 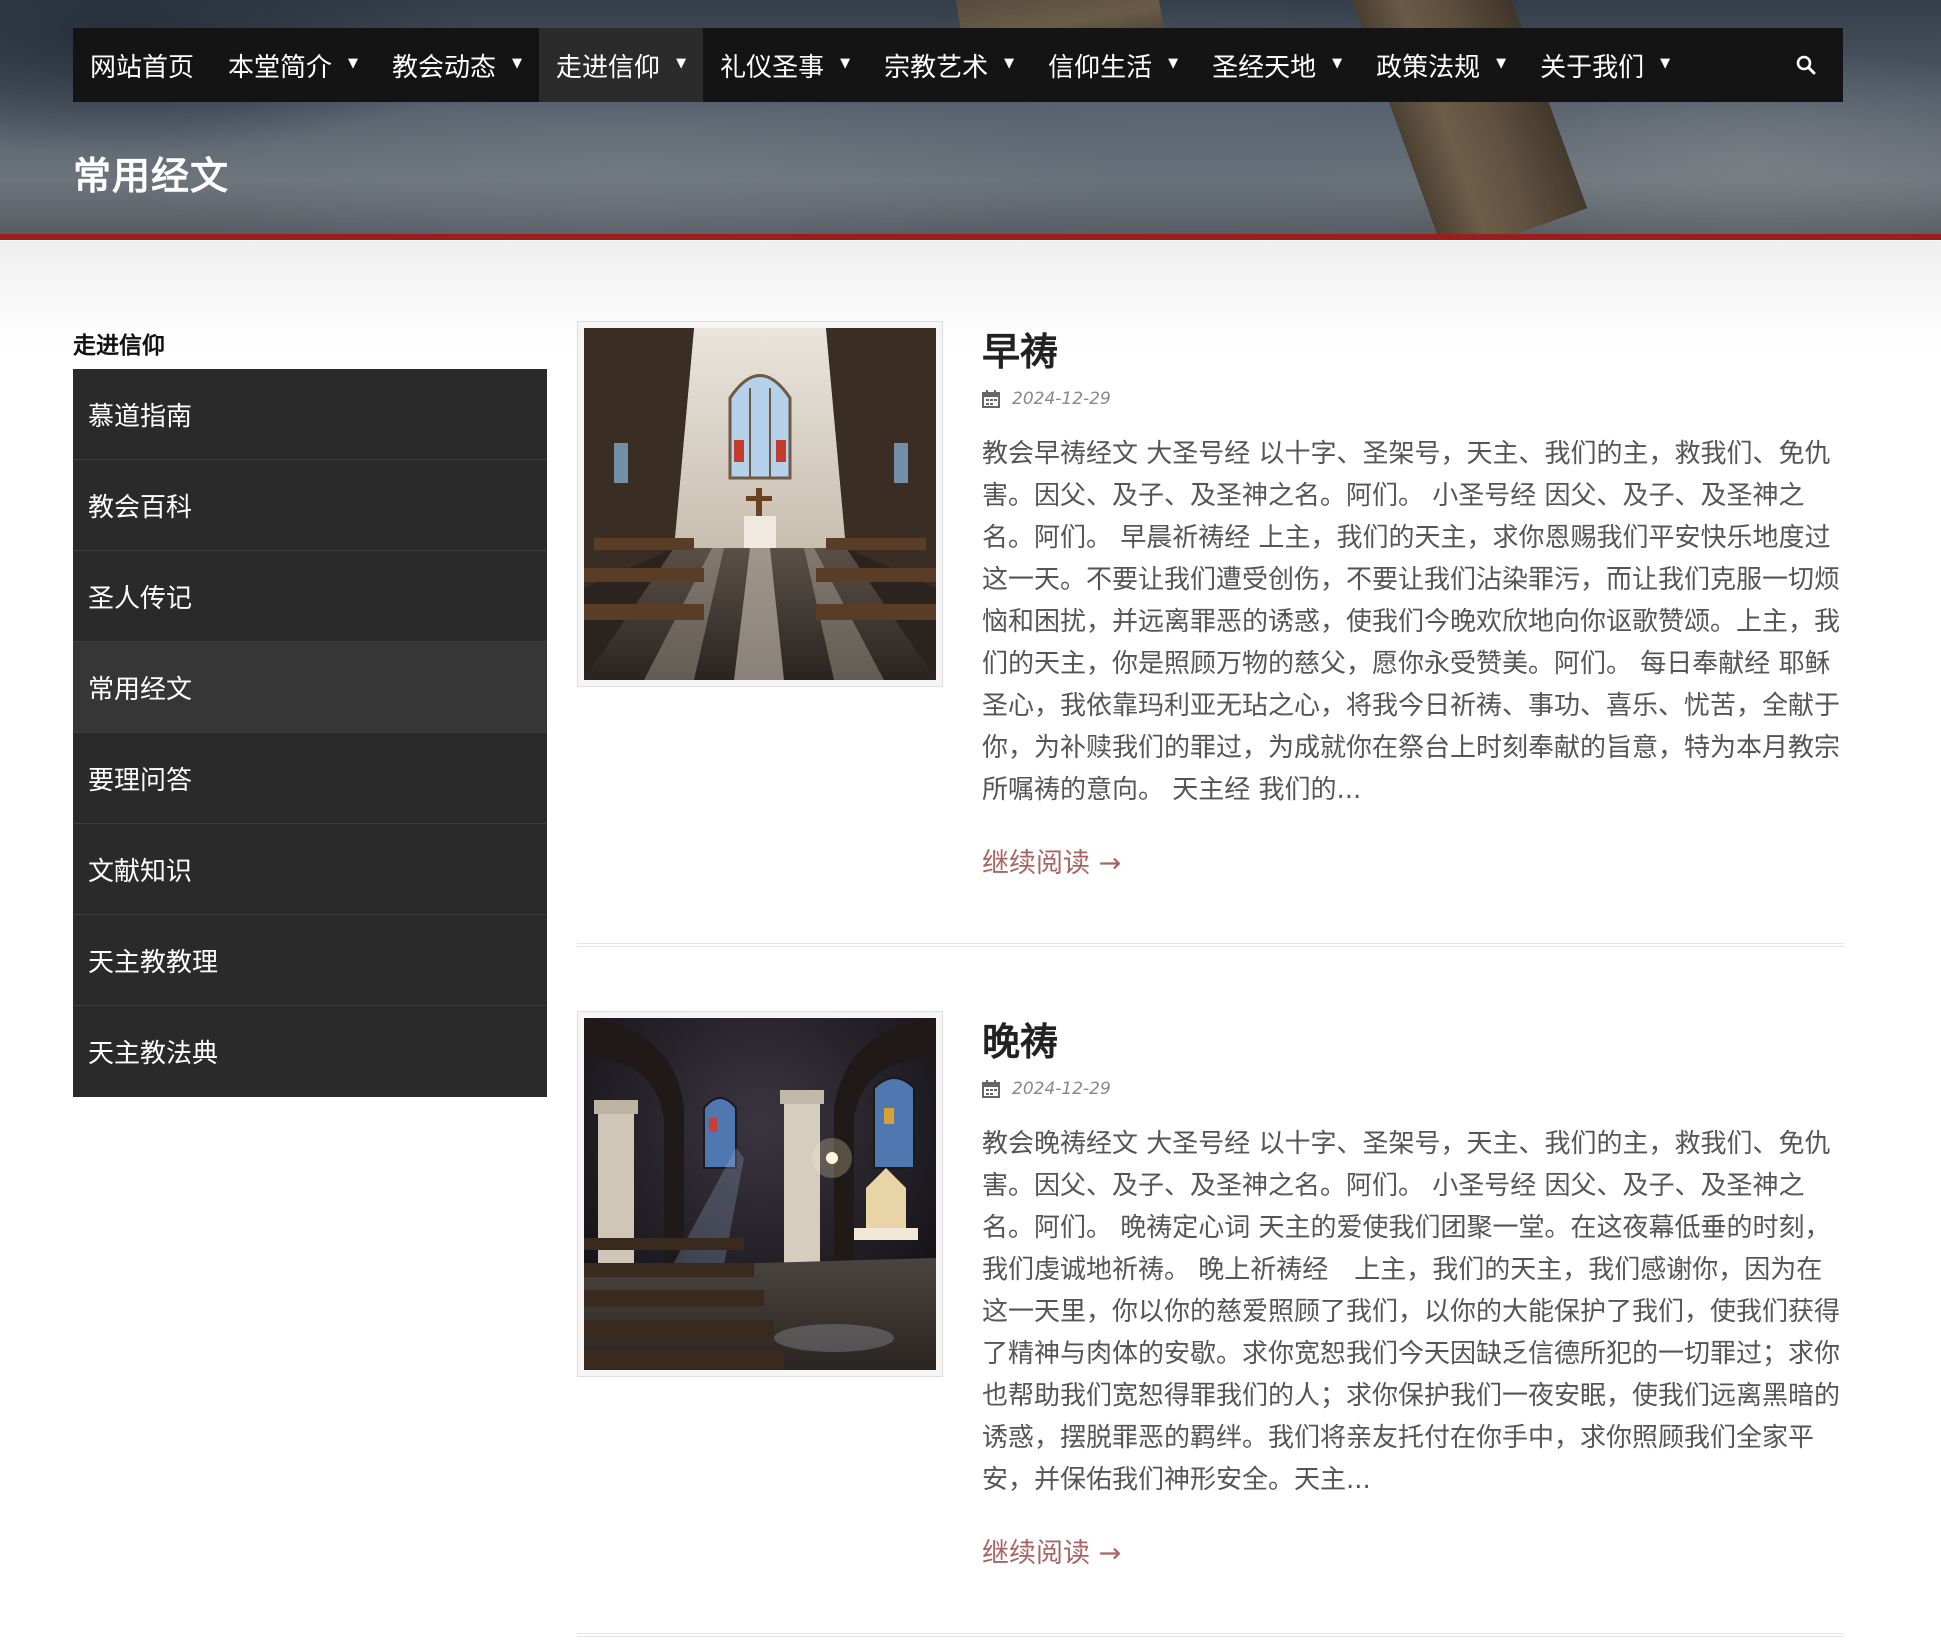 I want to click on nav-item-life: 信仰生活 ▼, so click(x=1113, y=65).